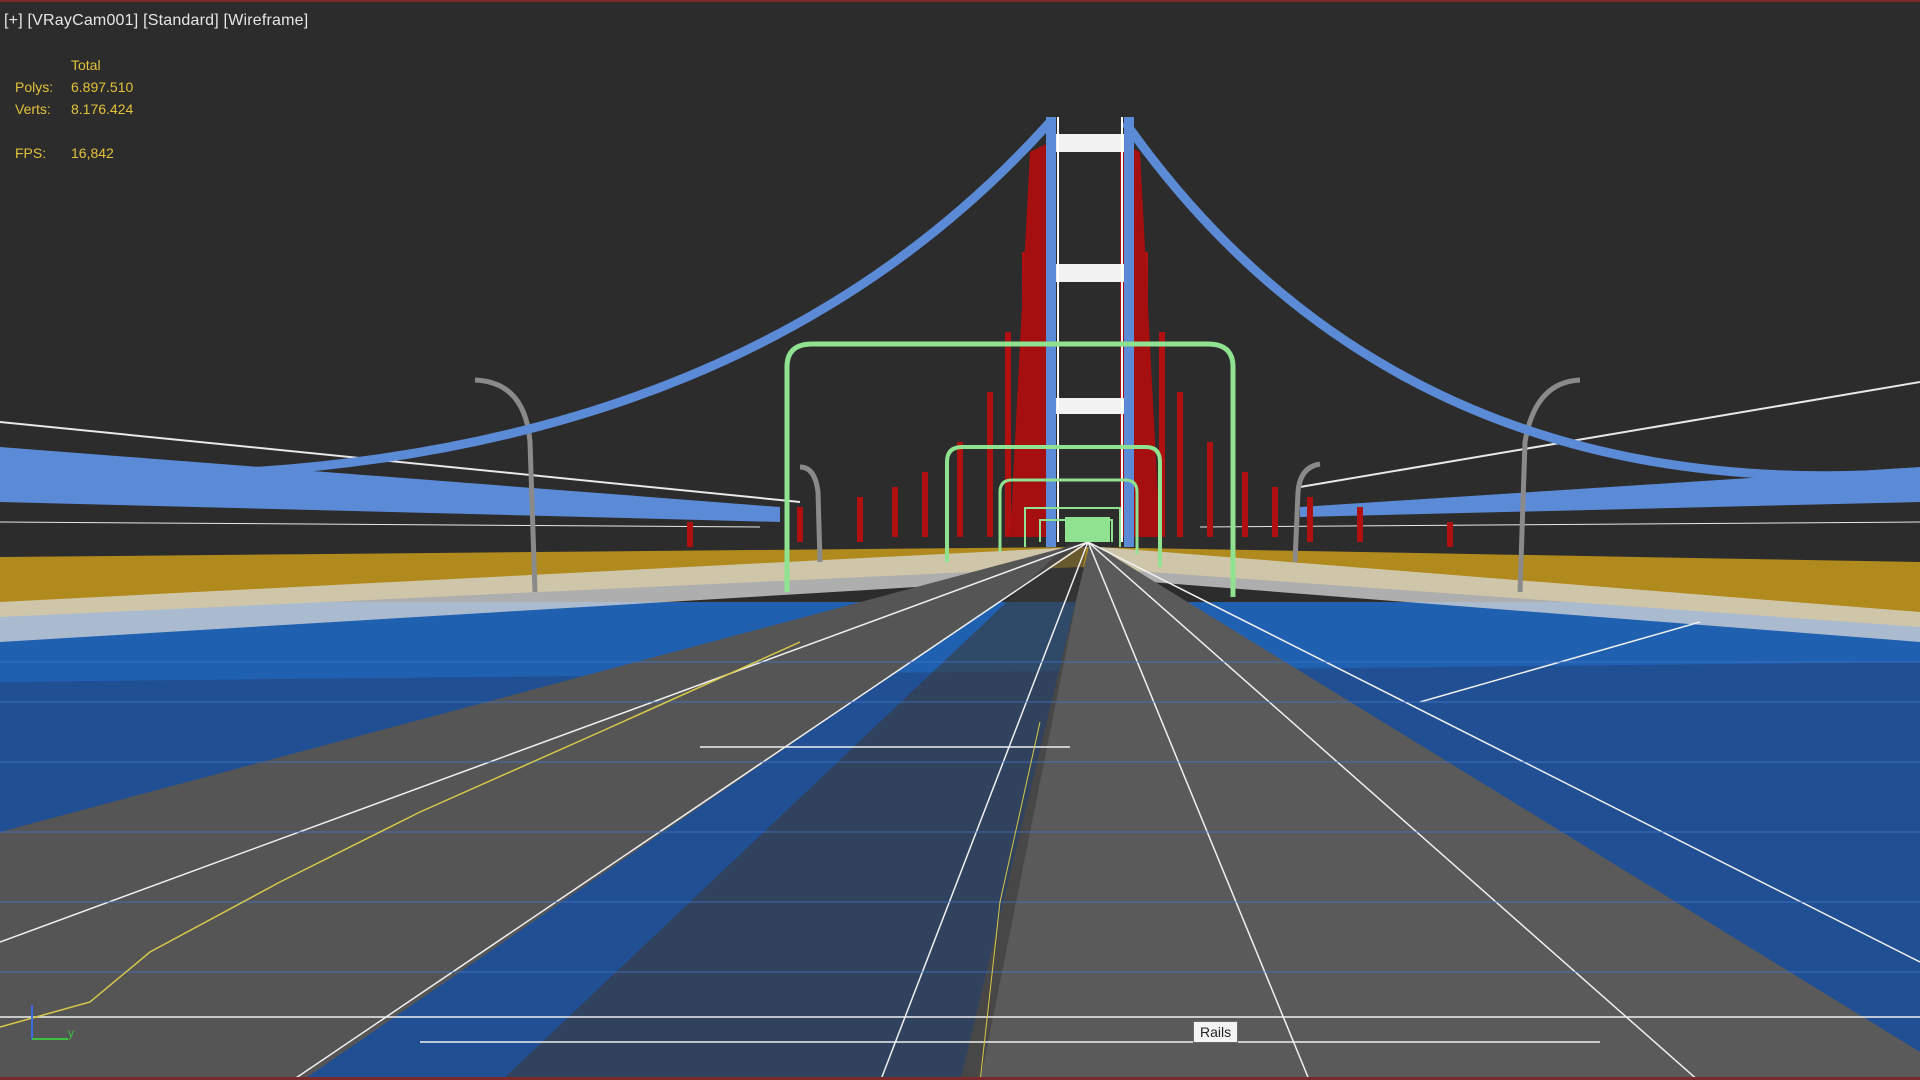 Image resolution: width=1920 pixels, height=1080 pixels. What do you see at coordinates (1030, 339) in the screenshot?
I see `hanger-fill-left` at bounding box center [1030, 339].